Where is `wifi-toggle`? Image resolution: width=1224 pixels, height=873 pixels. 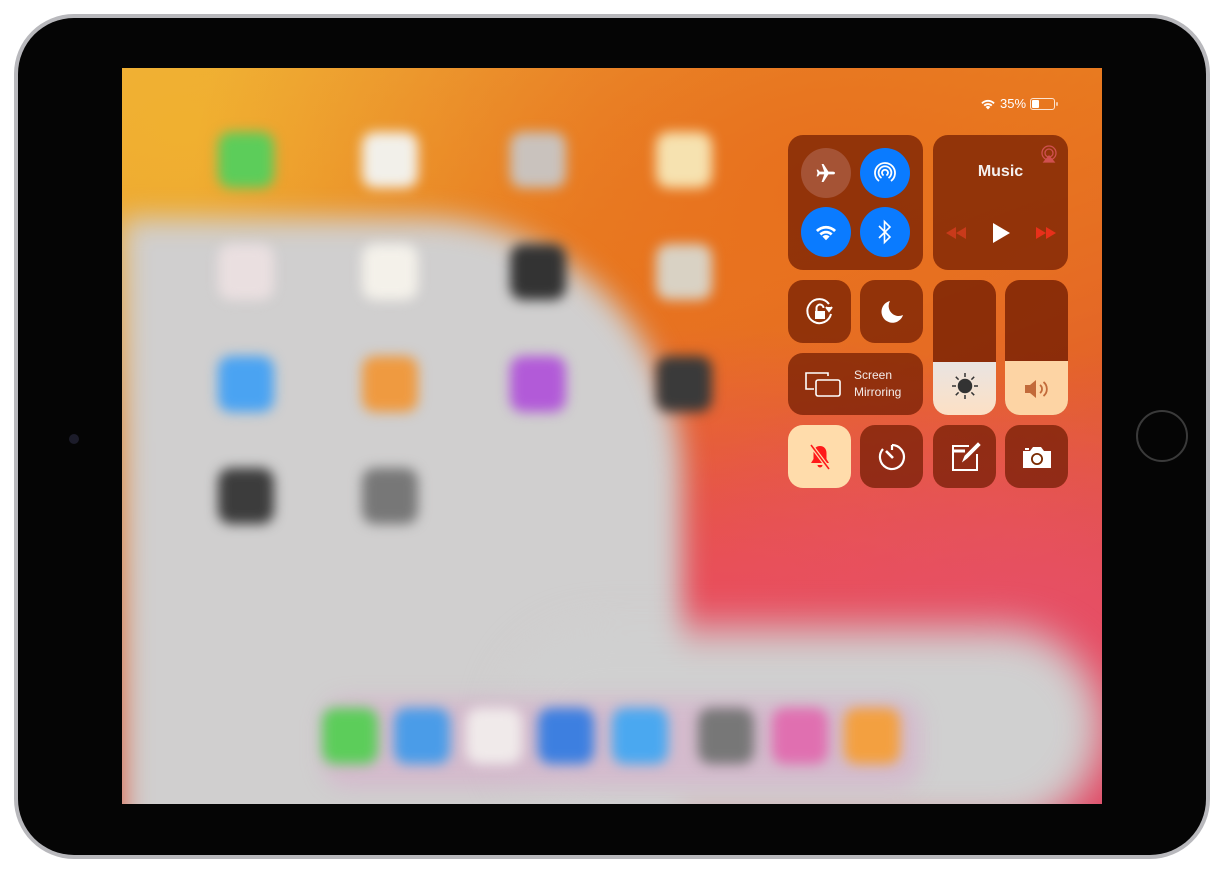 wifi-toggle is located at coordinates (826, 232).